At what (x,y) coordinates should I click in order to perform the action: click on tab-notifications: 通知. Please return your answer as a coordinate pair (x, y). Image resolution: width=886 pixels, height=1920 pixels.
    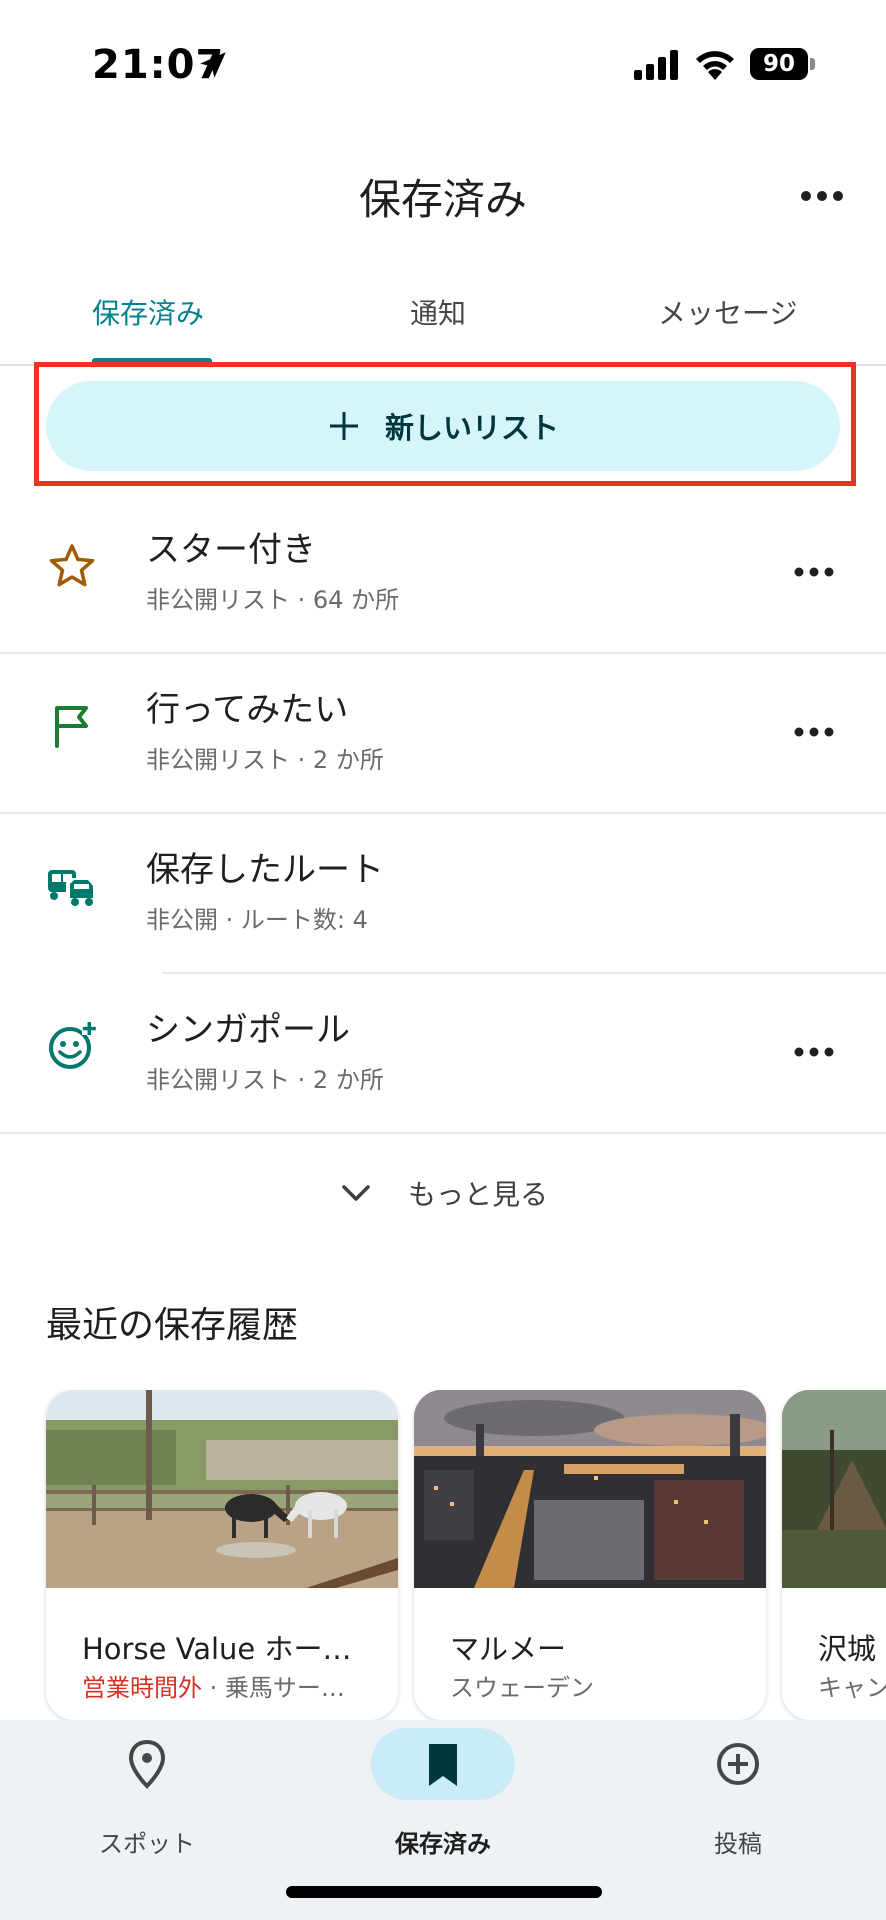
    Looking at the image, I should click on (438, 312).